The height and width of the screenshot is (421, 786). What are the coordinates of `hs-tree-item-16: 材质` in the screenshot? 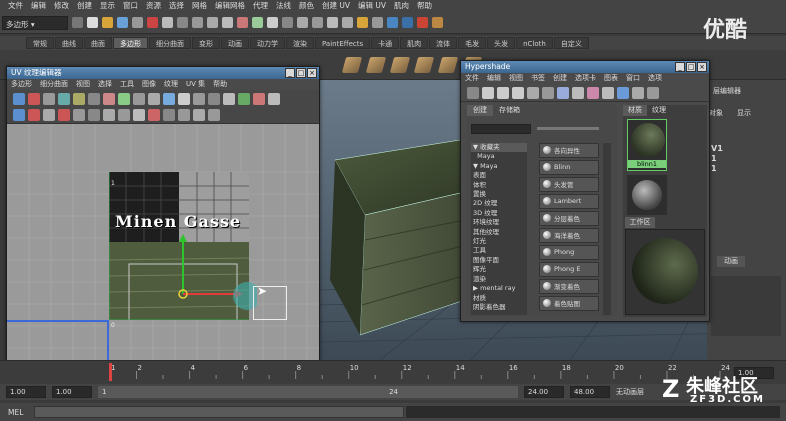 It's located at (499, 298).